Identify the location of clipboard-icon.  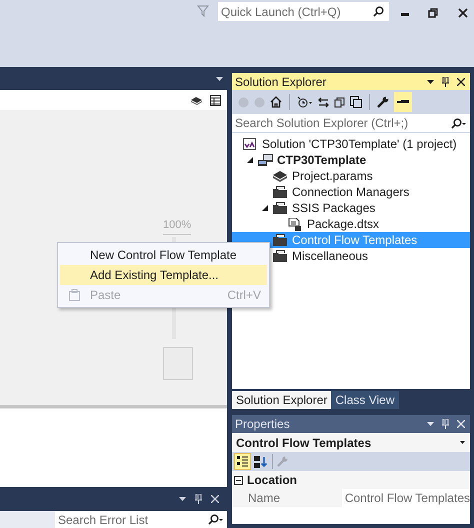
(74, 295).